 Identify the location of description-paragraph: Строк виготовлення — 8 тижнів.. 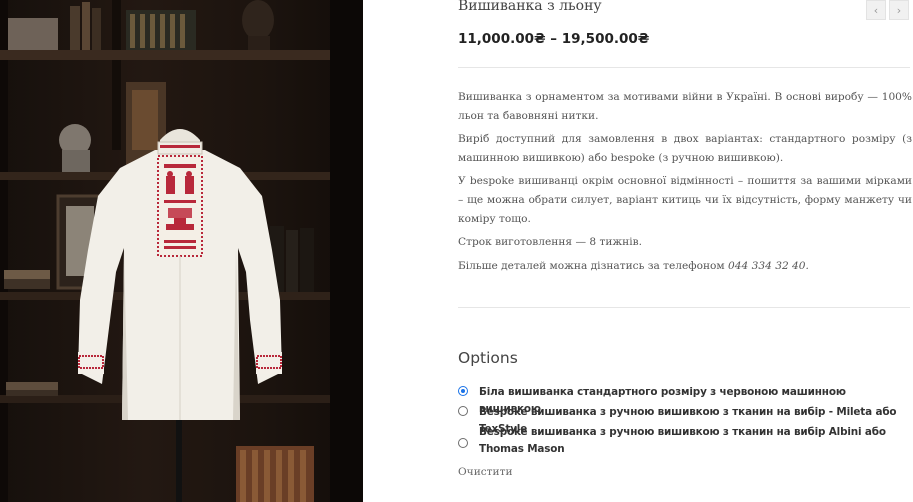
(550, 242).